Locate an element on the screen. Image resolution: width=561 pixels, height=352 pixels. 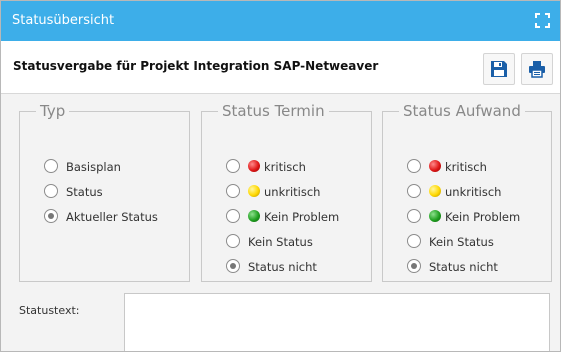
print-button is located at coordinates (537, 69).